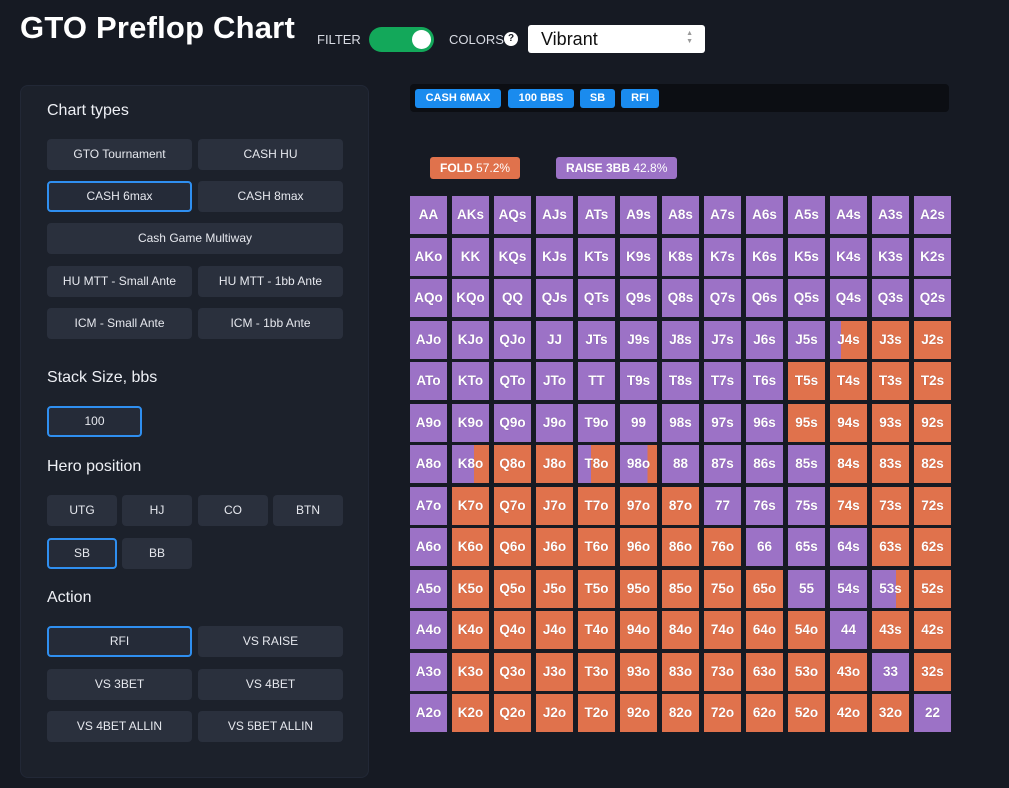 The height and width of the screenshot is (788, 1009). Describe the element at coordinates (638, 630) in the screenshot. I see `hand-cell: 94o` at that location.